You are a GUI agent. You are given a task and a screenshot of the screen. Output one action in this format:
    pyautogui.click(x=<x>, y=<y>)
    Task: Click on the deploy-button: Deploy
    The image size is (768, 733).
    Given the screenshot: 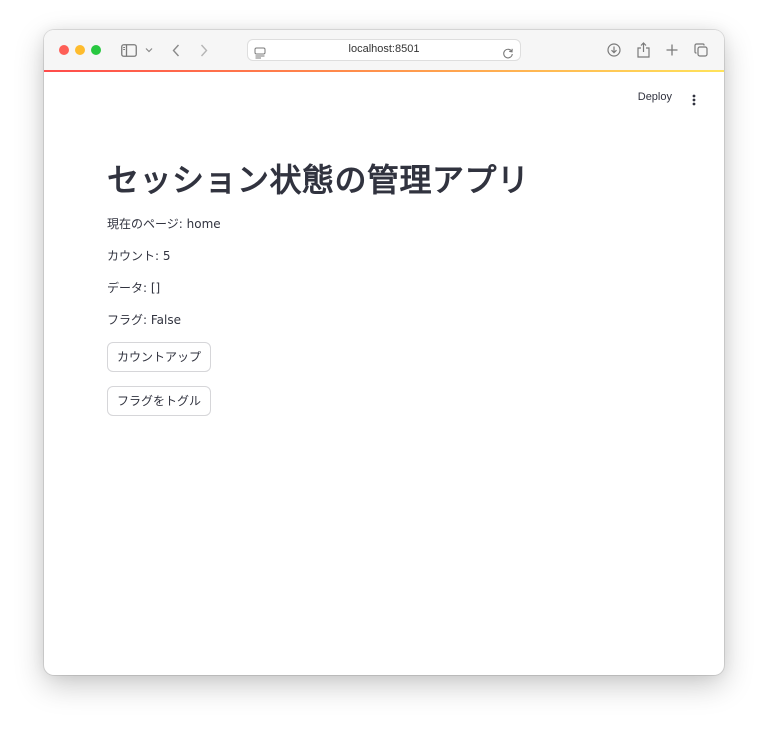 What is the action you would take?
    pyautogui.click(x=655, y=97)
    